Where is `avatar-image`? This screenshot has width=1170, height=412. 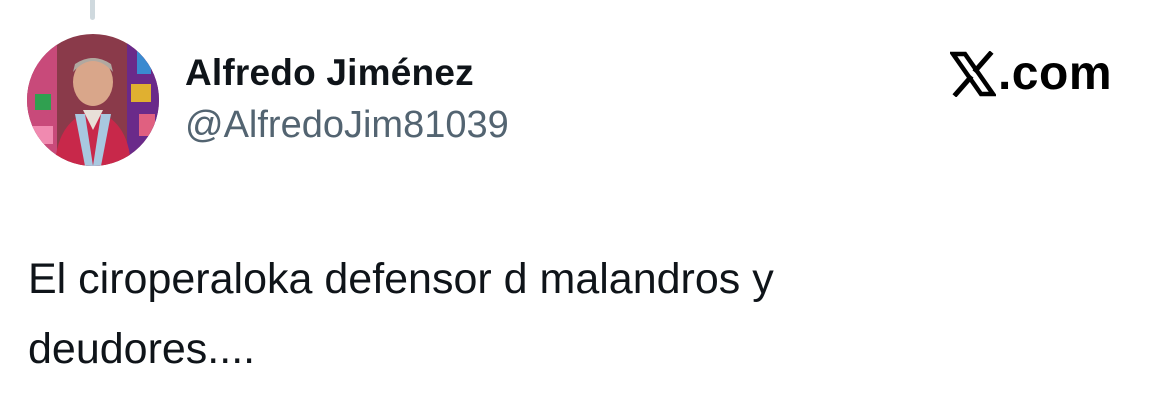 avatar-image is located at coordinates (93, 100).